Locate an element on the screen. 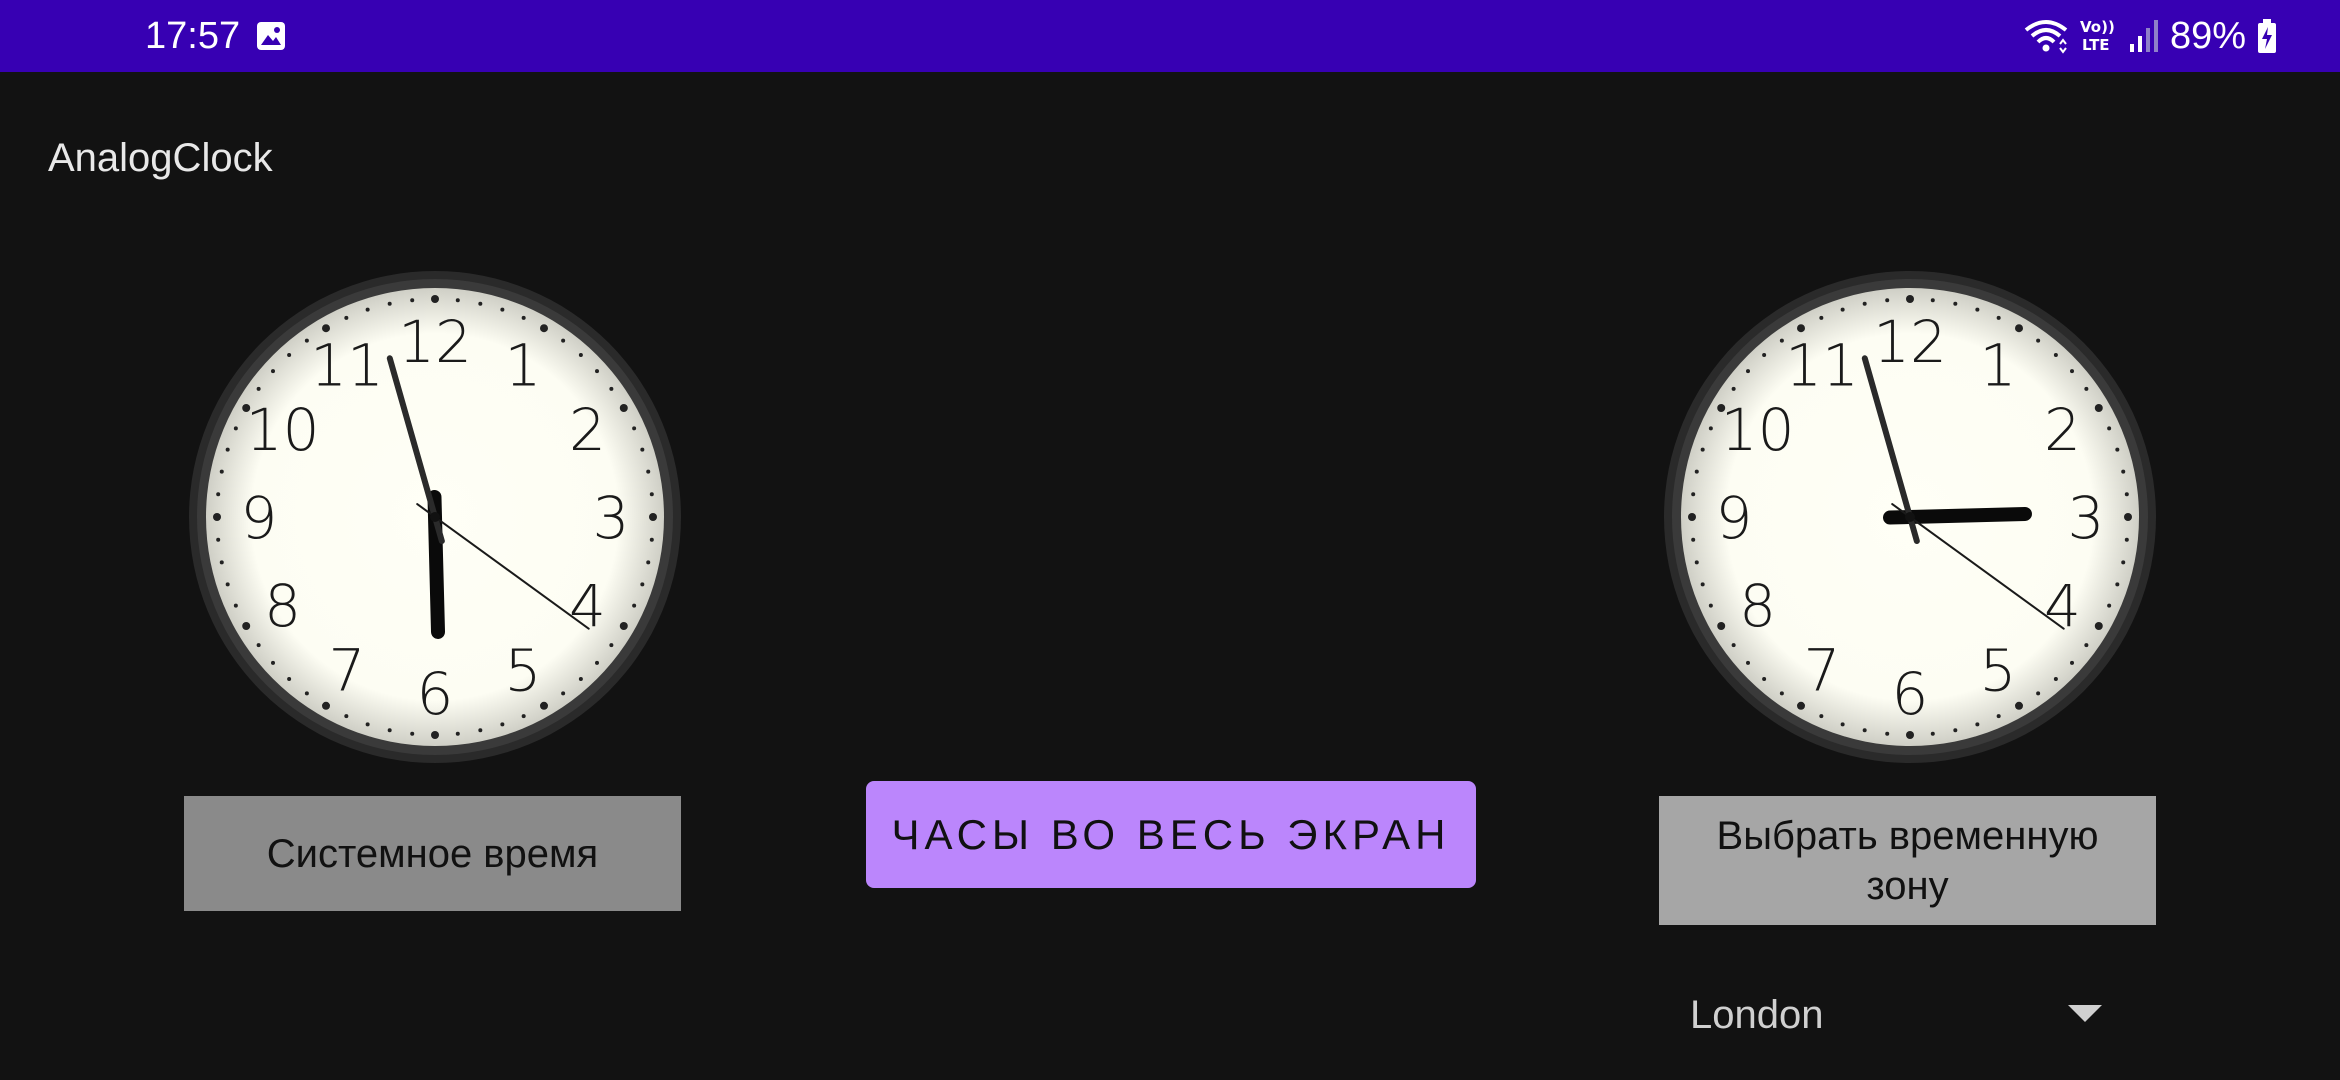 The height and width of the screenshot is (1080, 2340). app-title: AnalogClock is located at coordinates (160, 158).